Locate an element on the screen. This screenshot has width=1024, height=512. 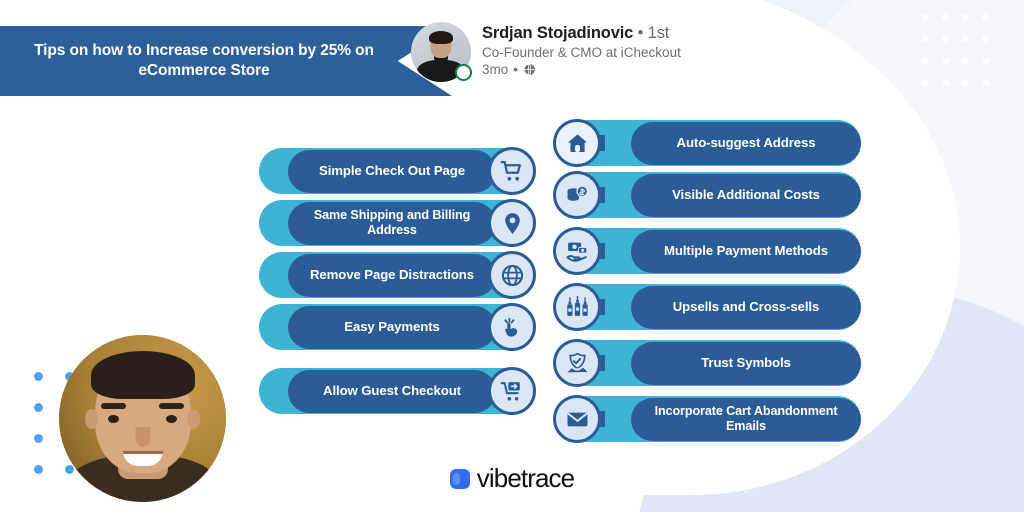
infographic-pill: Trust Symbols is located at coordinates (746, 363).